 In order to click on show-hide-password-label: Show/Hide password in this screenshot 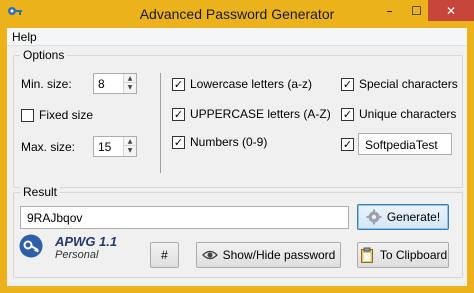, I will do `click(279, 255)`.